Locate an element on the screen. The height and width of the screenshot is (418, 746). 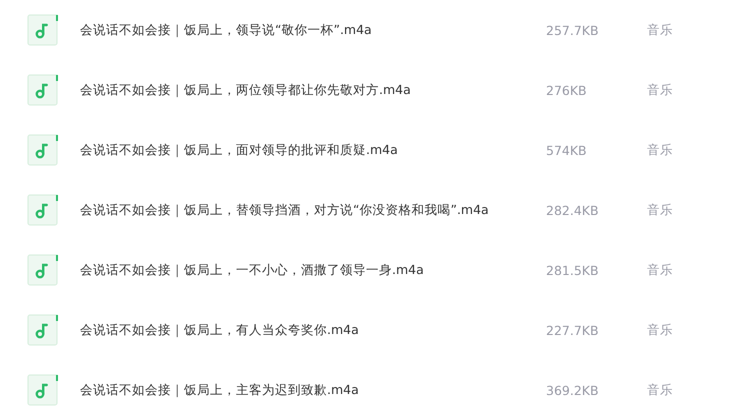
file-name: 会说话不如会接｜饭局上，主客为迟到致歉.m4a is located at coordinates (313, 390).